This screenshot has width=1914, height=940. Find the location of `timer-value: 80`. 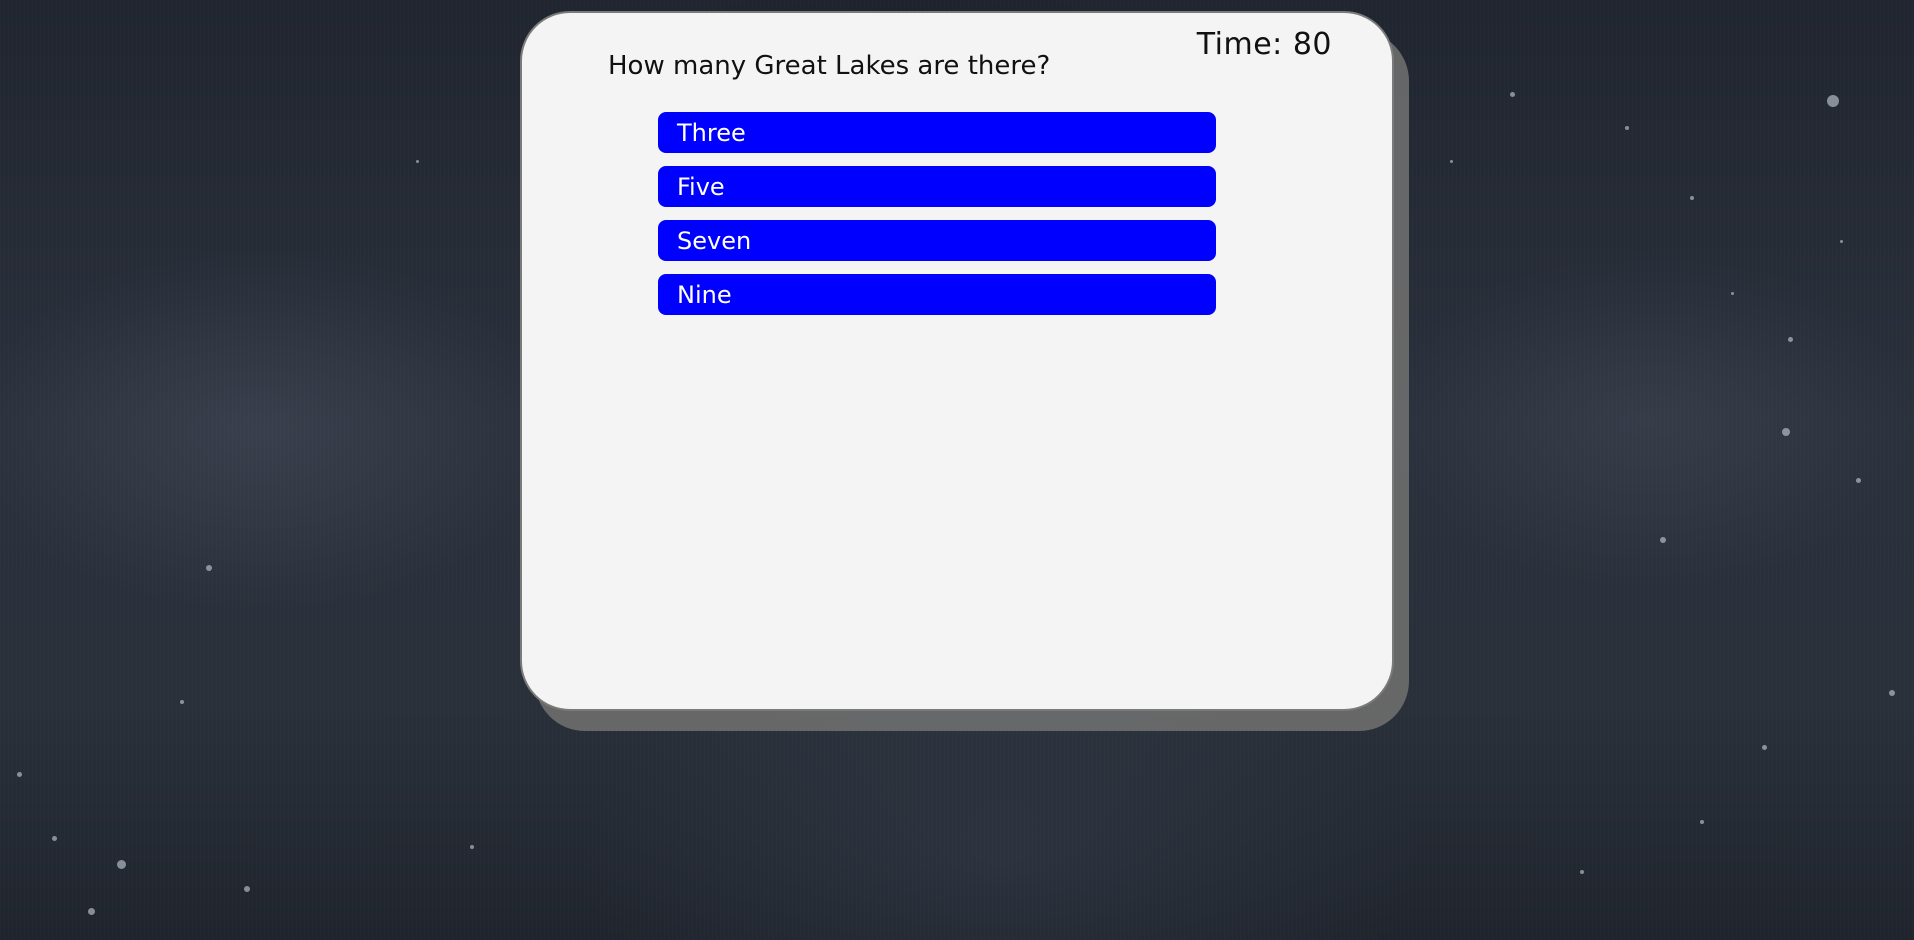

timer-value: 80 is located at coordinates (1312, 44).